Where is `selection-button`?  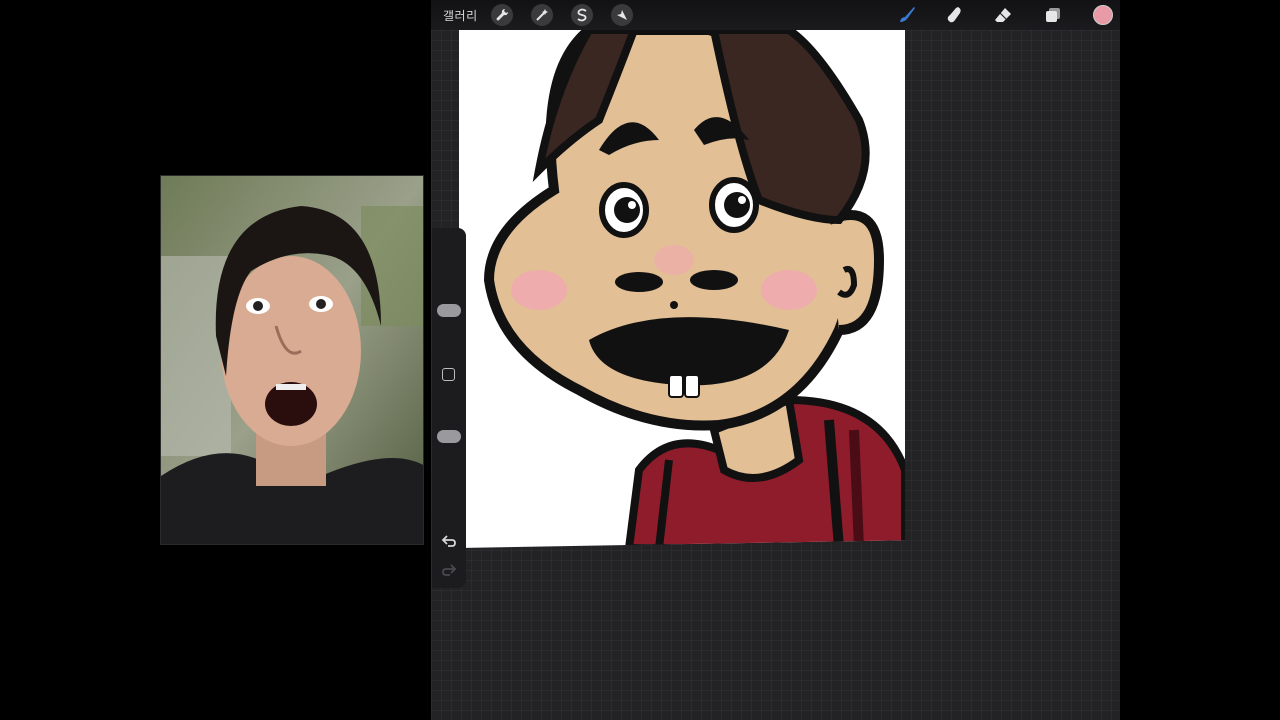
selection-button is located at coordinates (582, 15).